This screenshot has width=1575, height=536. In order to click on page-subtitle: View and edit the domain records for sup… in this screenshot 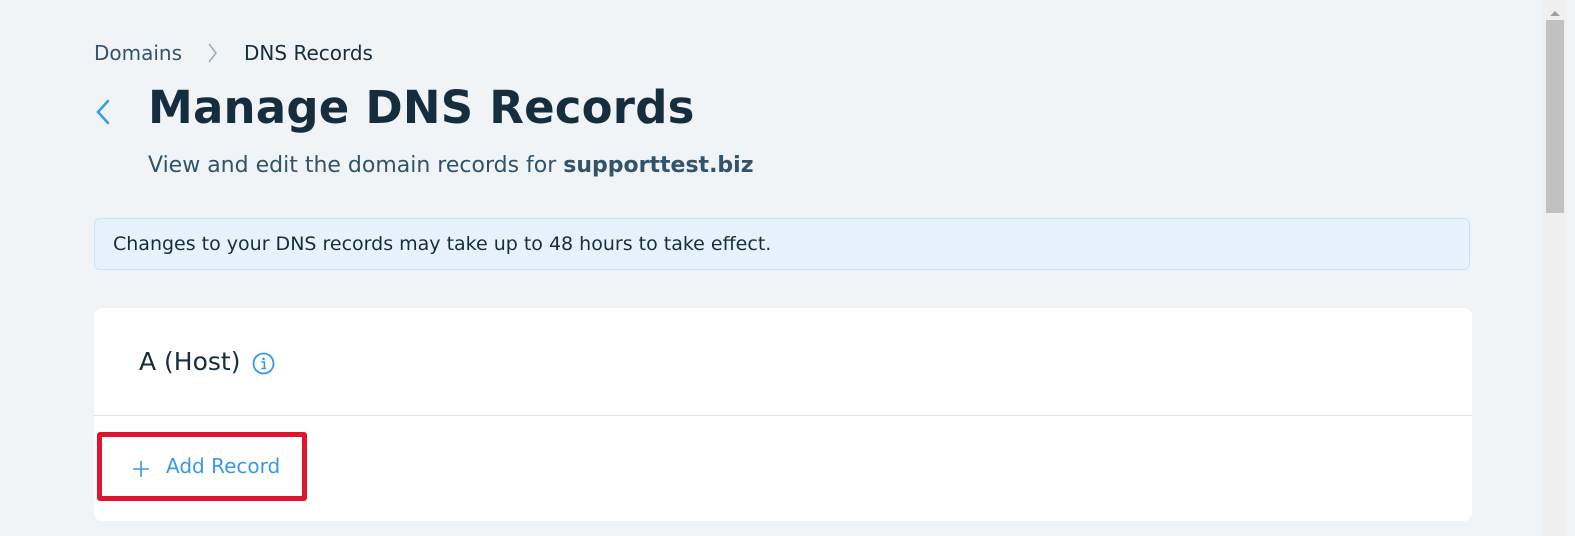, I will do `click(451, 166)`.